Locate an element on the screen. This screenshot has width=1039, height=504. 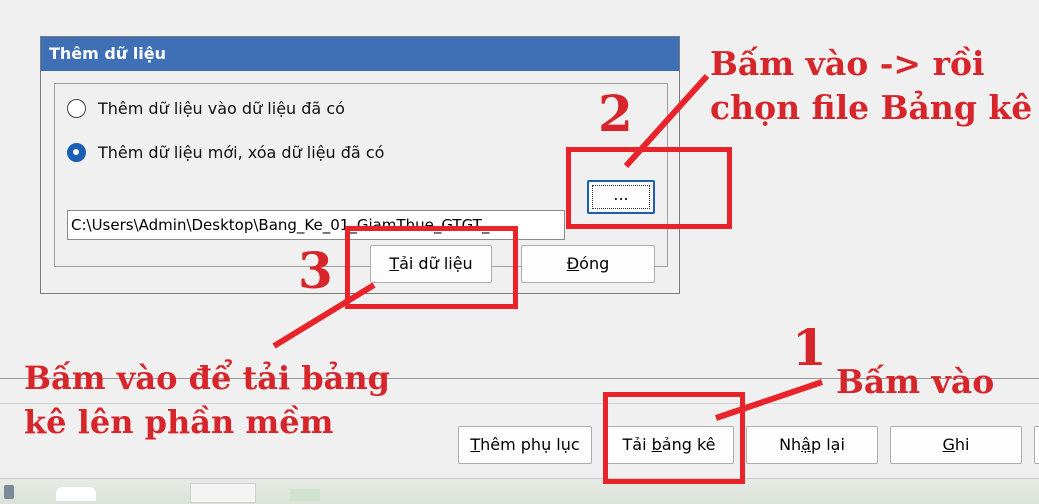
highlight-box-load-list is located at coordinates (674, 438).